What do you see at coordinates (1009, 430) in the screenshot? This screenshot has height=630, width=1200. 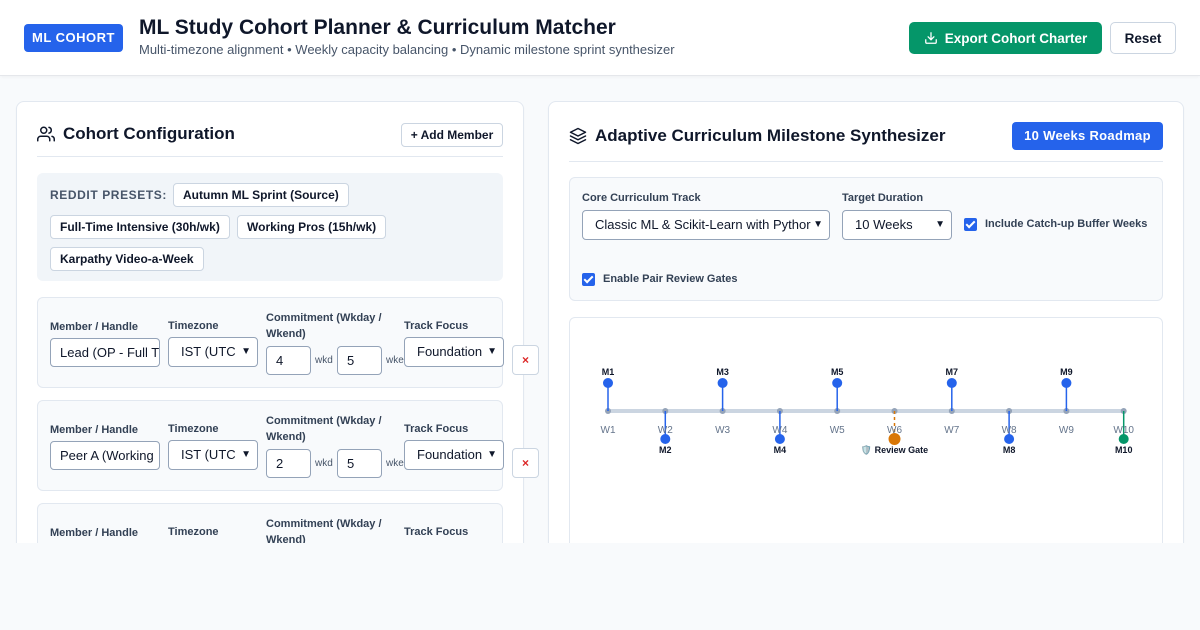 I see `week-label: W8` at bounding box center [1009, 430].